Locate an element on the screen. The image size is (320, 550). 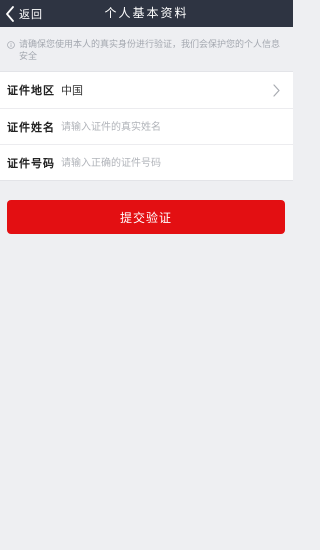
name-input is located at coordinates (169, 127).